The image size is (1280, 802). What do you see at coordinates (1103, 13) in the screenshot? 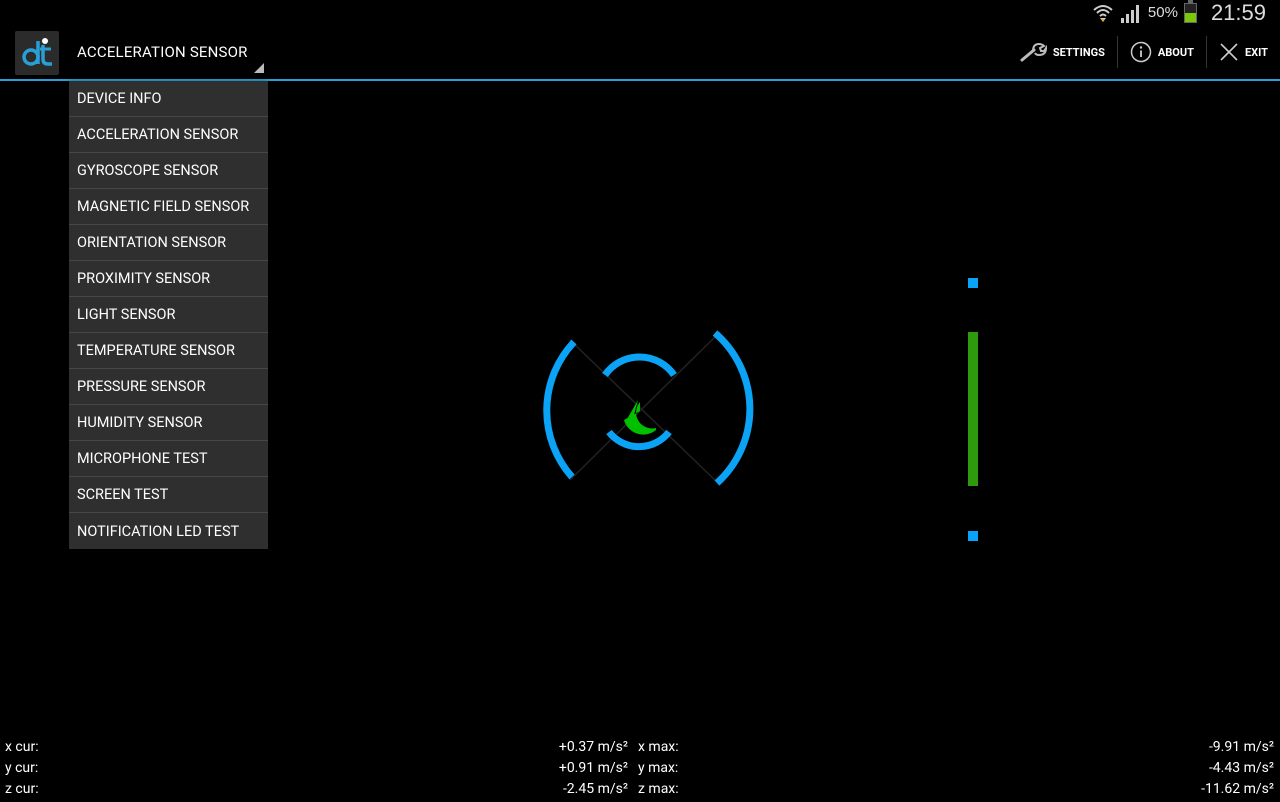
I see `wifi-icon` at bounding box center [1103, 13].